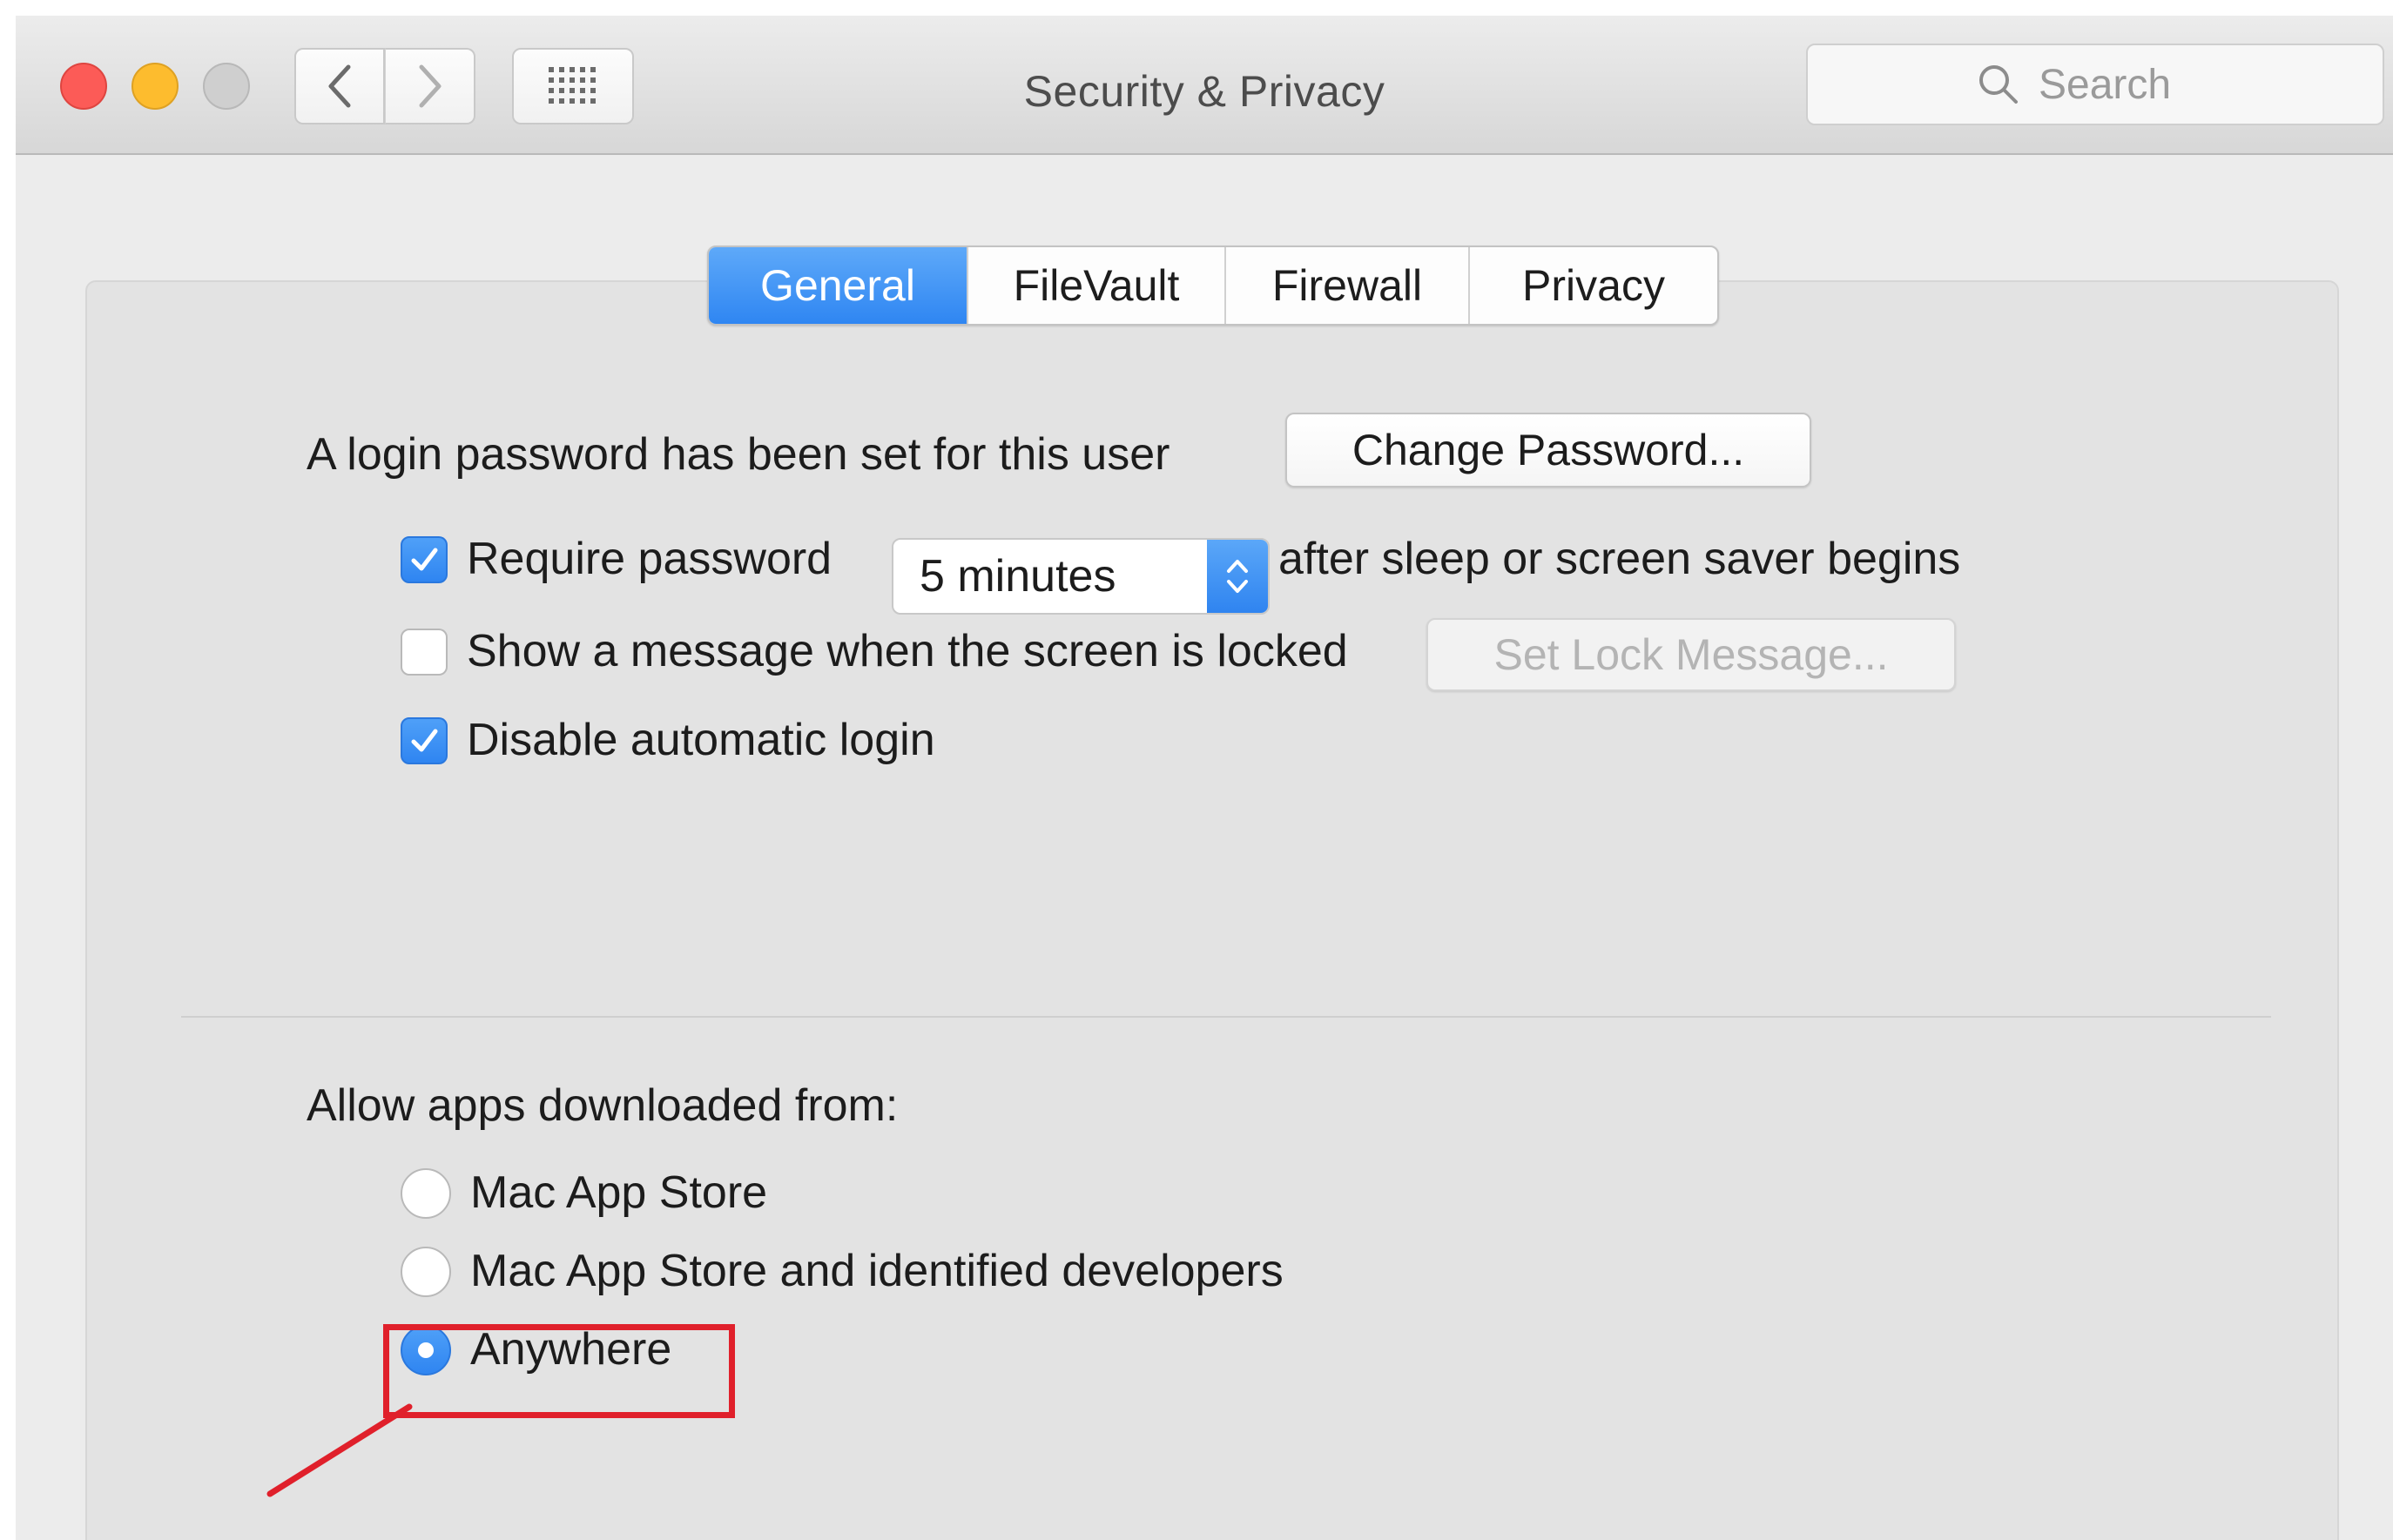 The height and width of the screenshot is (1540, 2393). Describe the element at coordinates (424, 653) in the screenshot. I see `show-message-checkbox` at that location.